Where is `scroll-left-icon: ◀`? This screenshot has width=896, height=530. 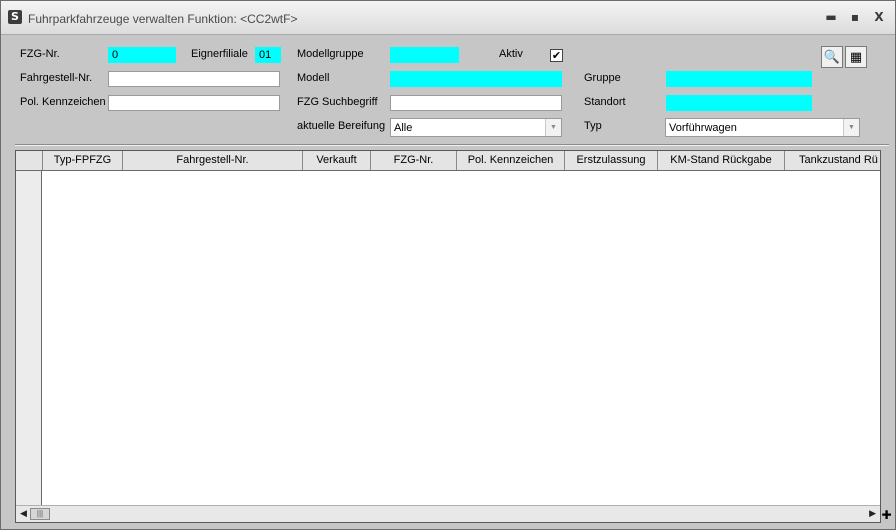 scroll-left-icon: ◀ is located at coordinates (23, 513).